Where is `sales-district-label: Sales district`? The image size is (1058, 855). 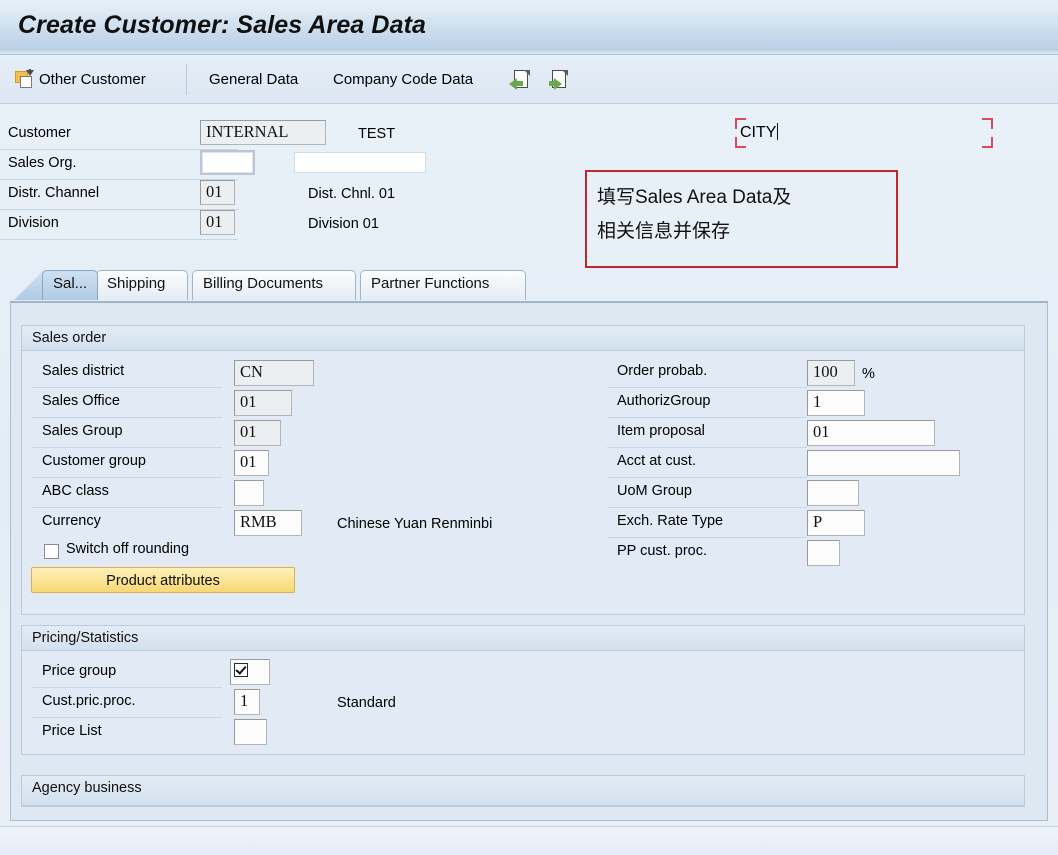 sales-district-label: Sales district is located at coordinates (83, 371).